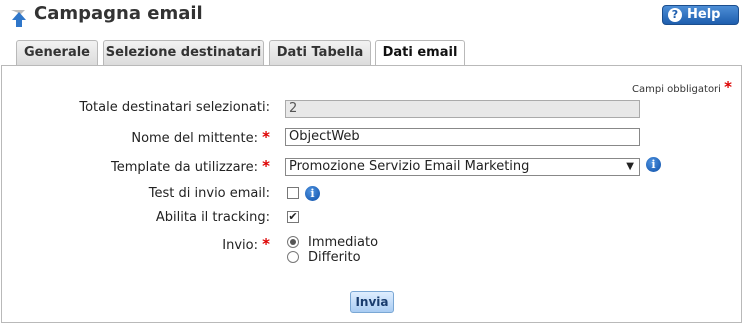  Describe the element at coordinates (212, 217) in the screenshot. I see `tracking-label: Abilita il tracking:` at that location.